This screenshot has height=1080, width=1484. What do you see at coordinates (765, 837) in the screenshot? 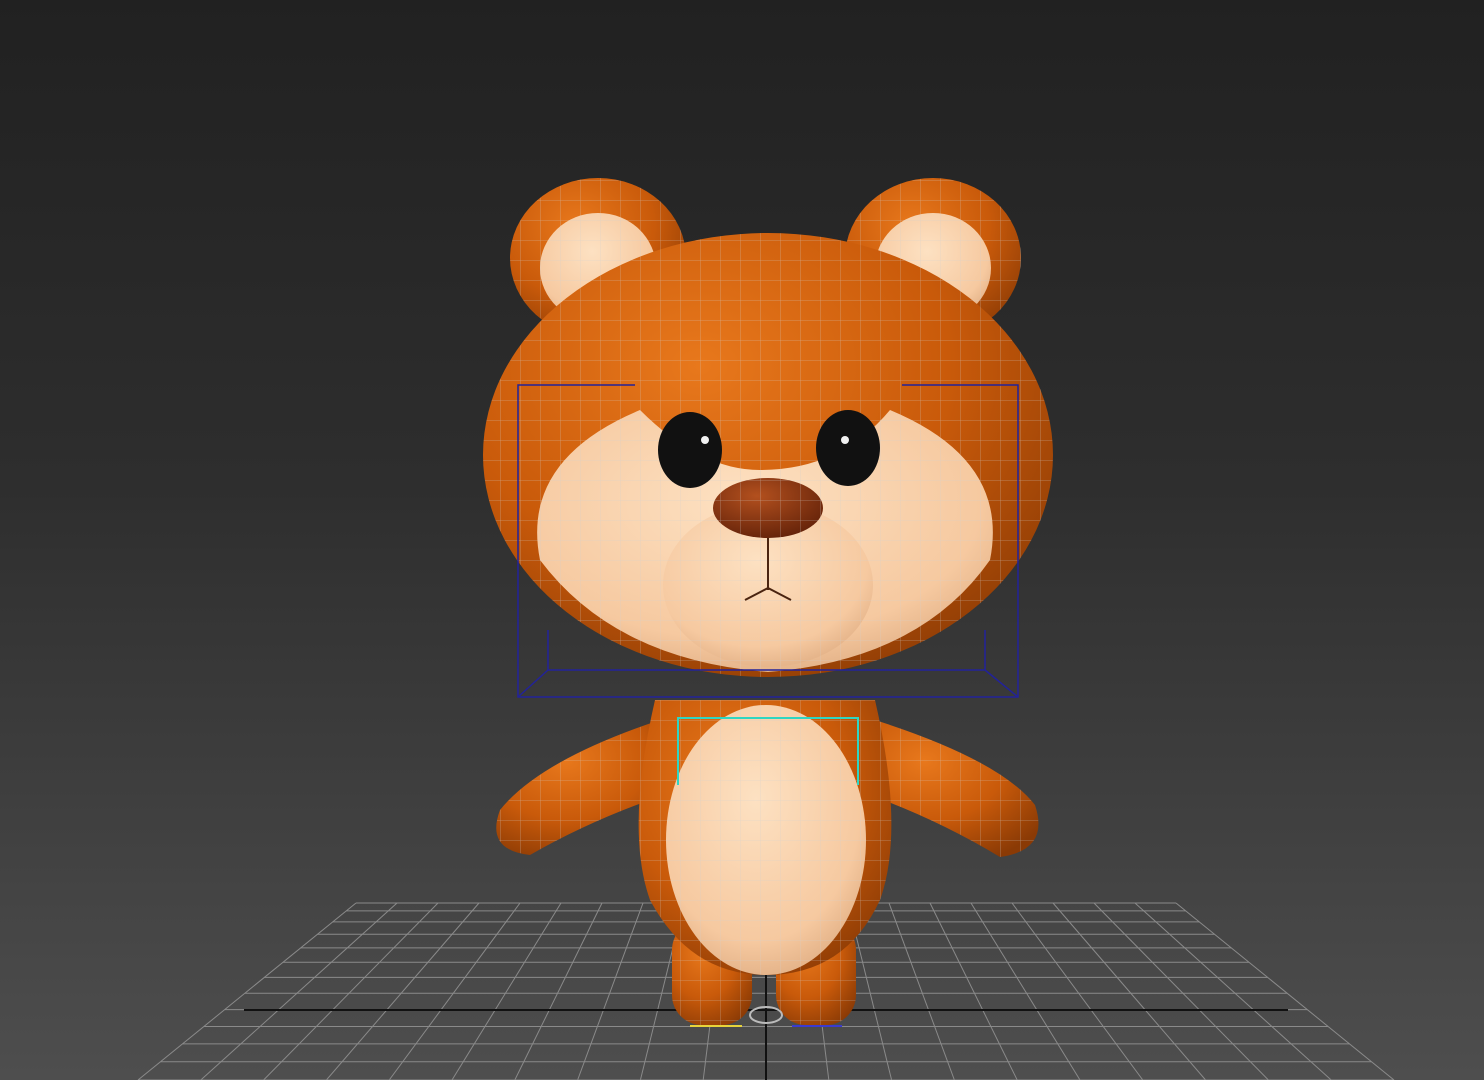
I see `bear-body` at bounding box center [765, 837].